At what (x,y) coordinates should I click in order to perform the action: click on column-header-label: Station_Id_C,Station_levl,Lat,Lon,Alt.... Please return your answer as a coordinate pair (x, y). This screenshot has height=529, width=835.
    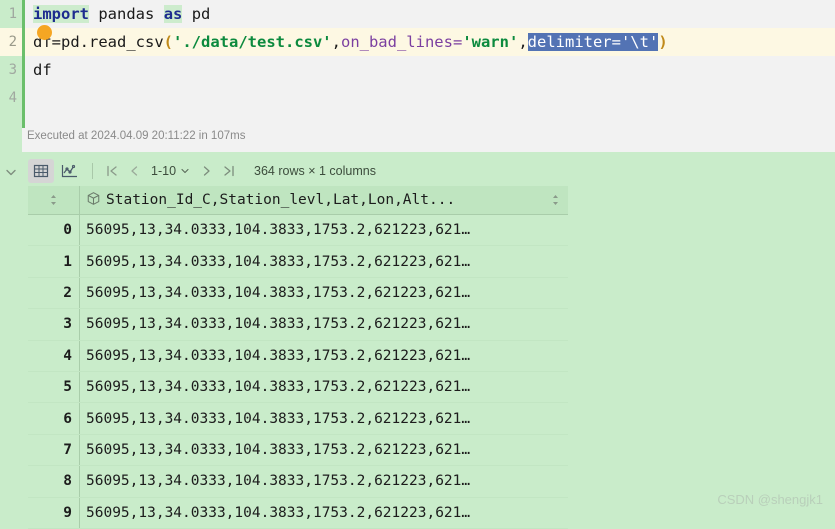
    Looking at the image, I should click on (281, 200).